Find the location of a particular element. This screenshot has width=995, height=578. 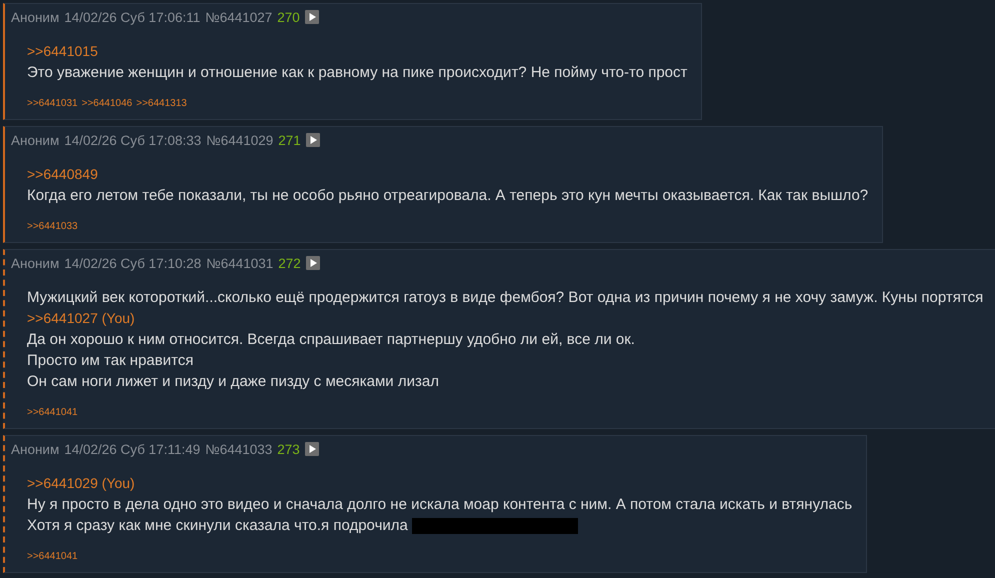

post-text: Он сам ноги лижет и пизду и даже пизду с месяками лизал is located at coordinates (233, 382).